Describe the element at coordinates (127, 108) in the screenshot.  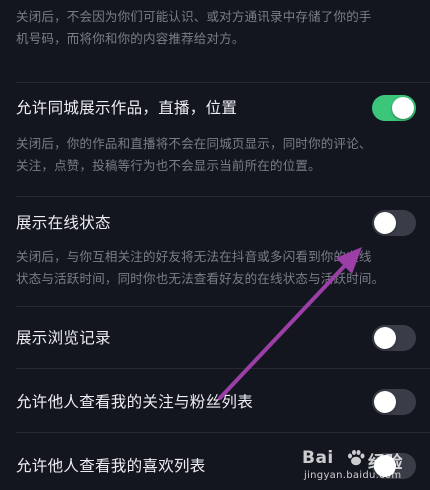
I see `same-city-title: 允许同城展示作品，直播，位置` at that location.